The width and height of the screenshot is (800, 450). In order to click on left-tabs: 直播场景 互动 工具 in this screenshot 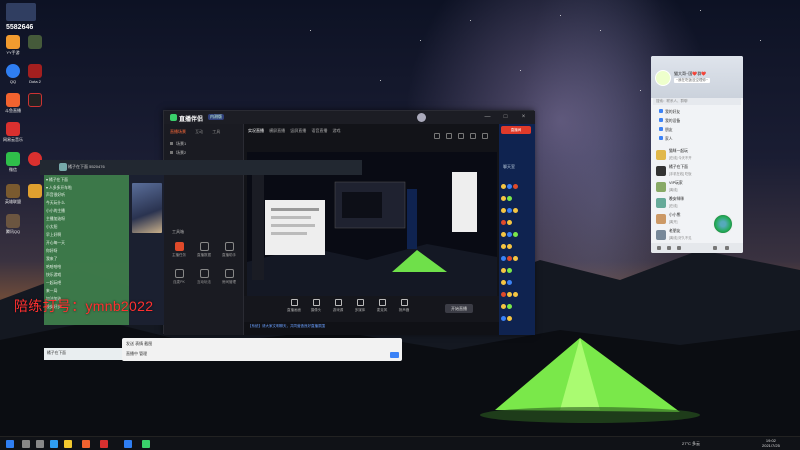, I will do `click(199, 132)`.